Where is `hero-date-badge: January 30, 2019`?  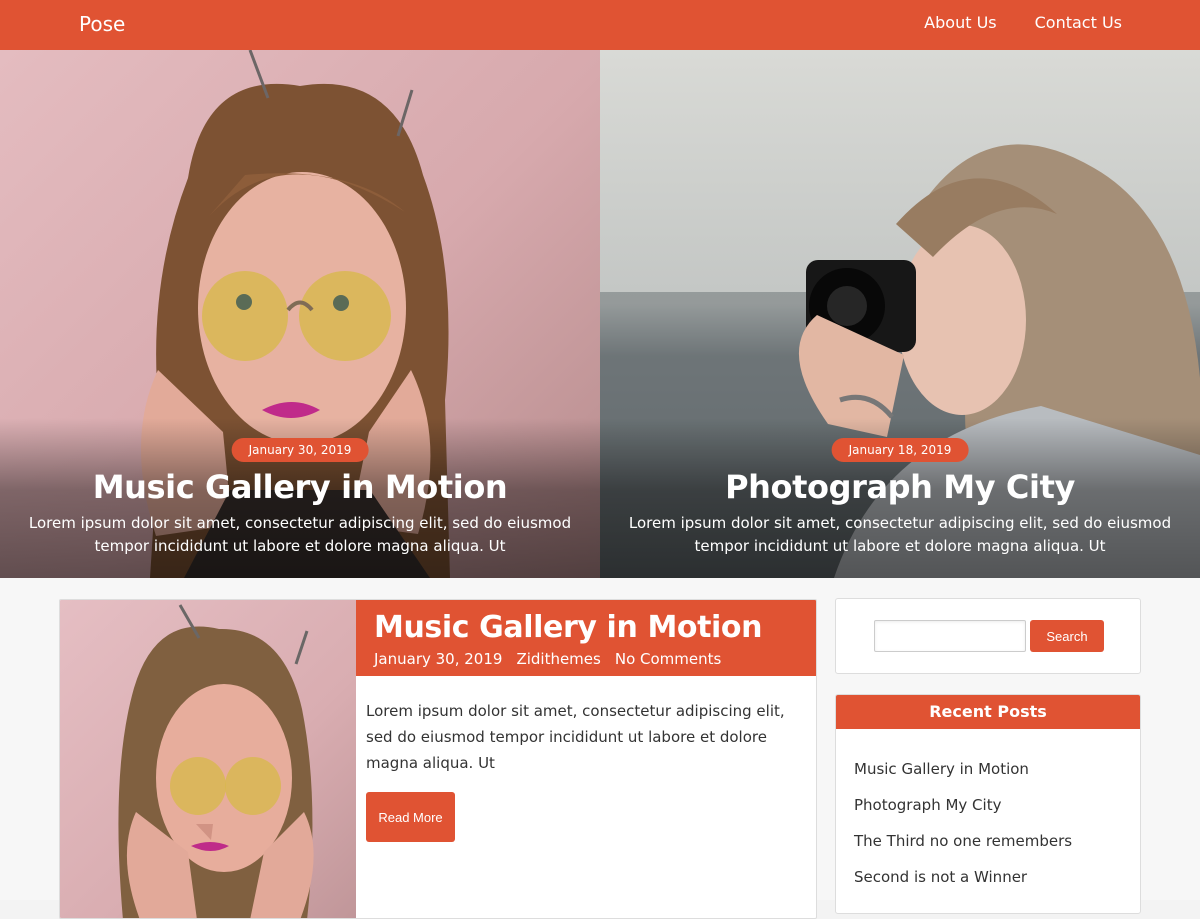
hero-date-badge: January 30, 2019 is located at coordinates (300, 450).